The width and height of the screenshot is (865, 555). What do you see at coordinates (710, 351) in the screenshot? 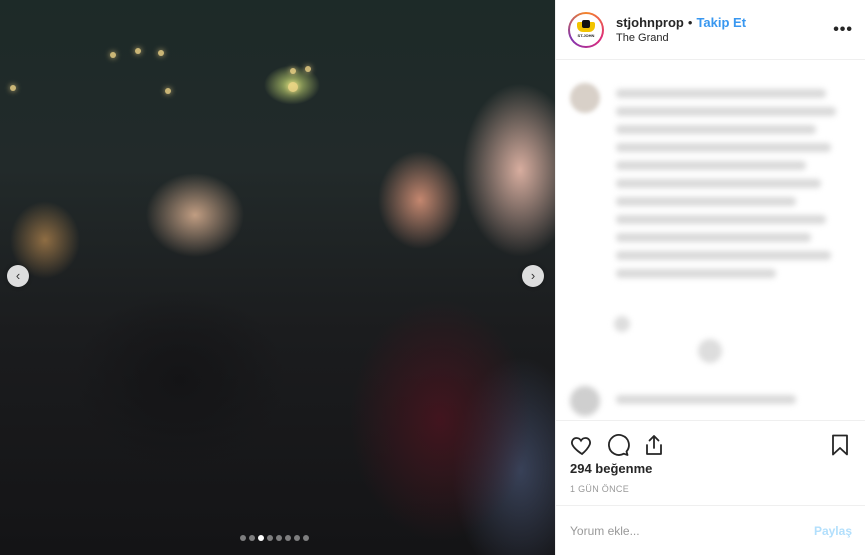
I see `blurred-load-more-icon` at bounding box center [710, 351].